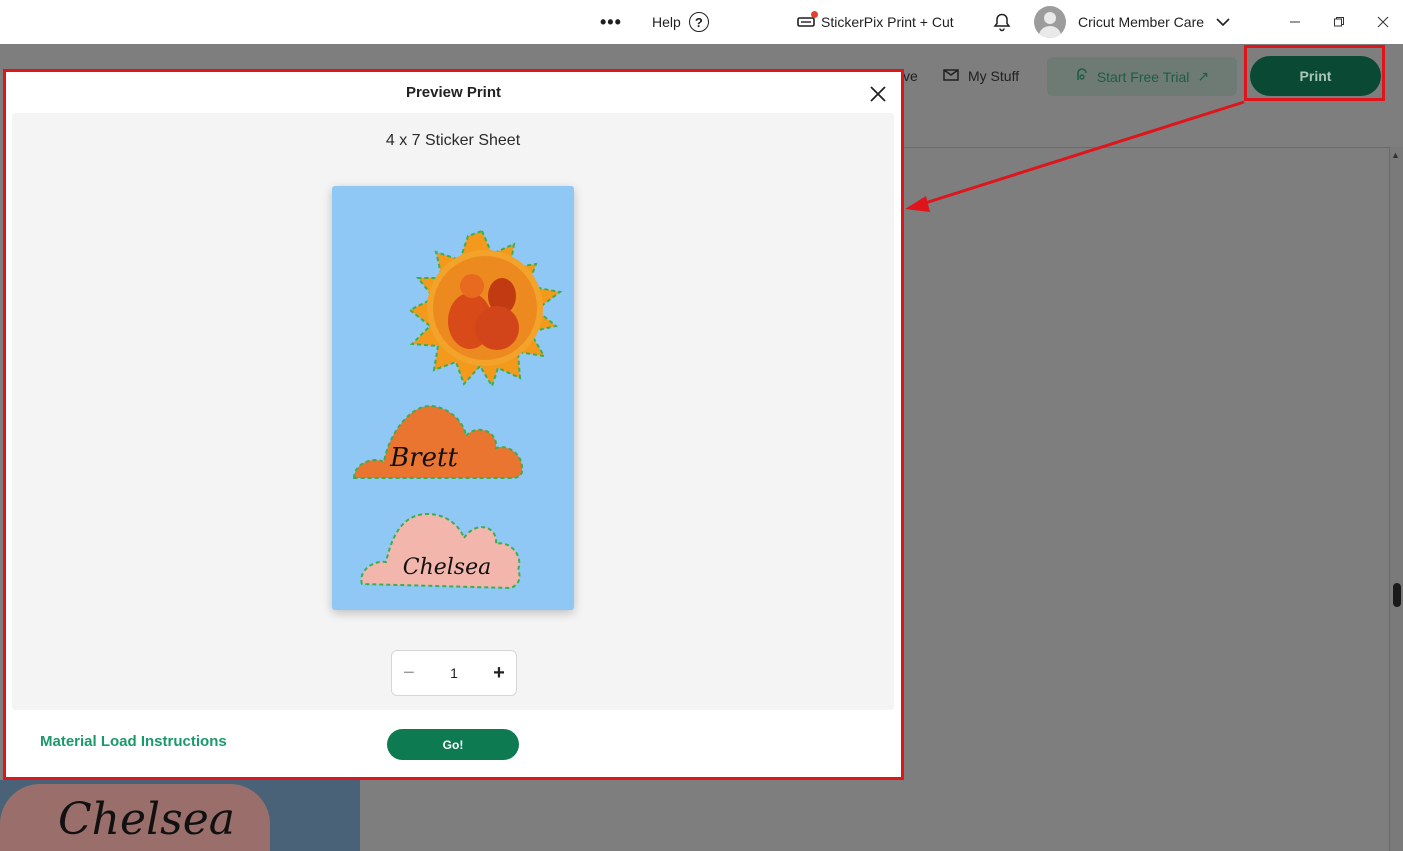  Describe the element at coordinates (887, 22) in the screenshot. I see `machine-label: StickerPix Print + Cut` at that location.